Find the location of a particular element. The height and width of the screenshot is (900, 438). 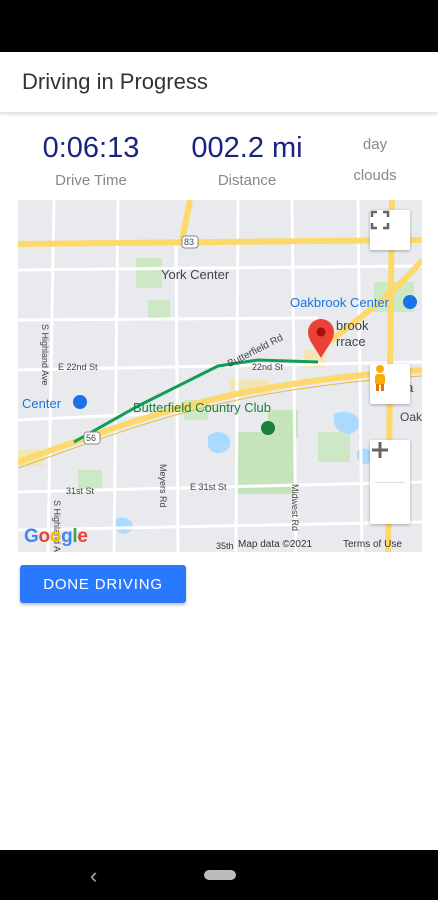

street-view-button is located at coordinates (390, 384).